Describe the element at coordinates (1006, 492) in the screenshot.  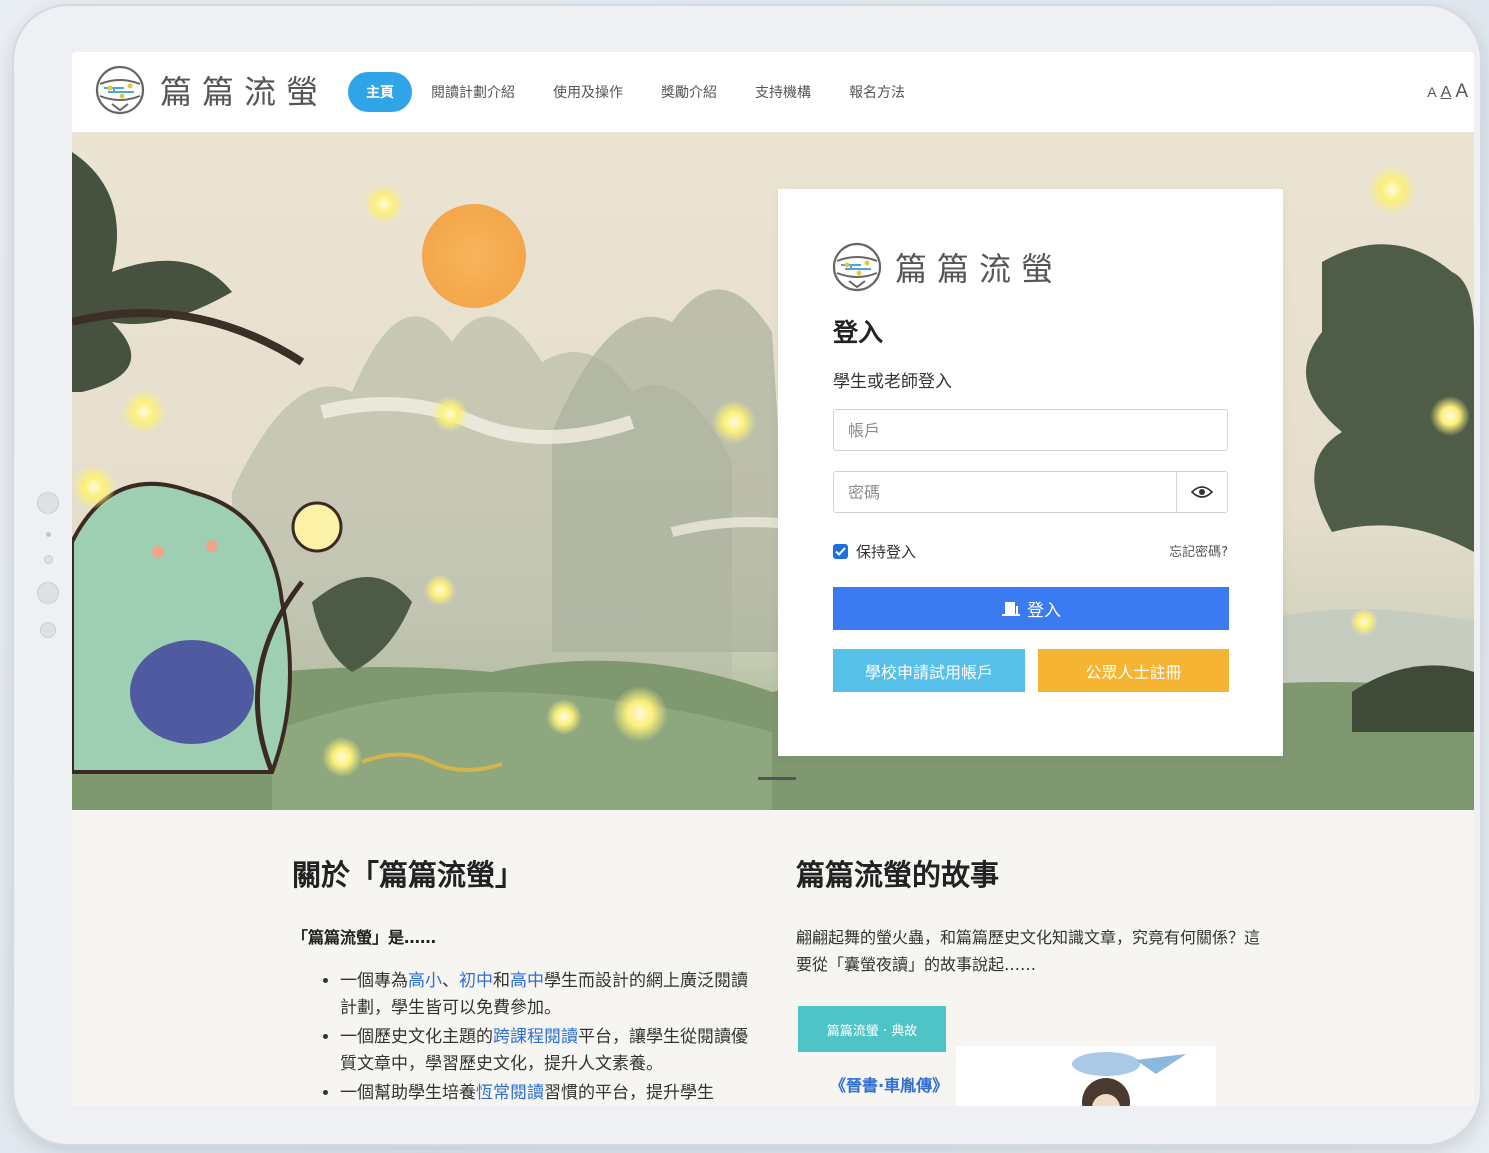
I see `password-input` at that location.